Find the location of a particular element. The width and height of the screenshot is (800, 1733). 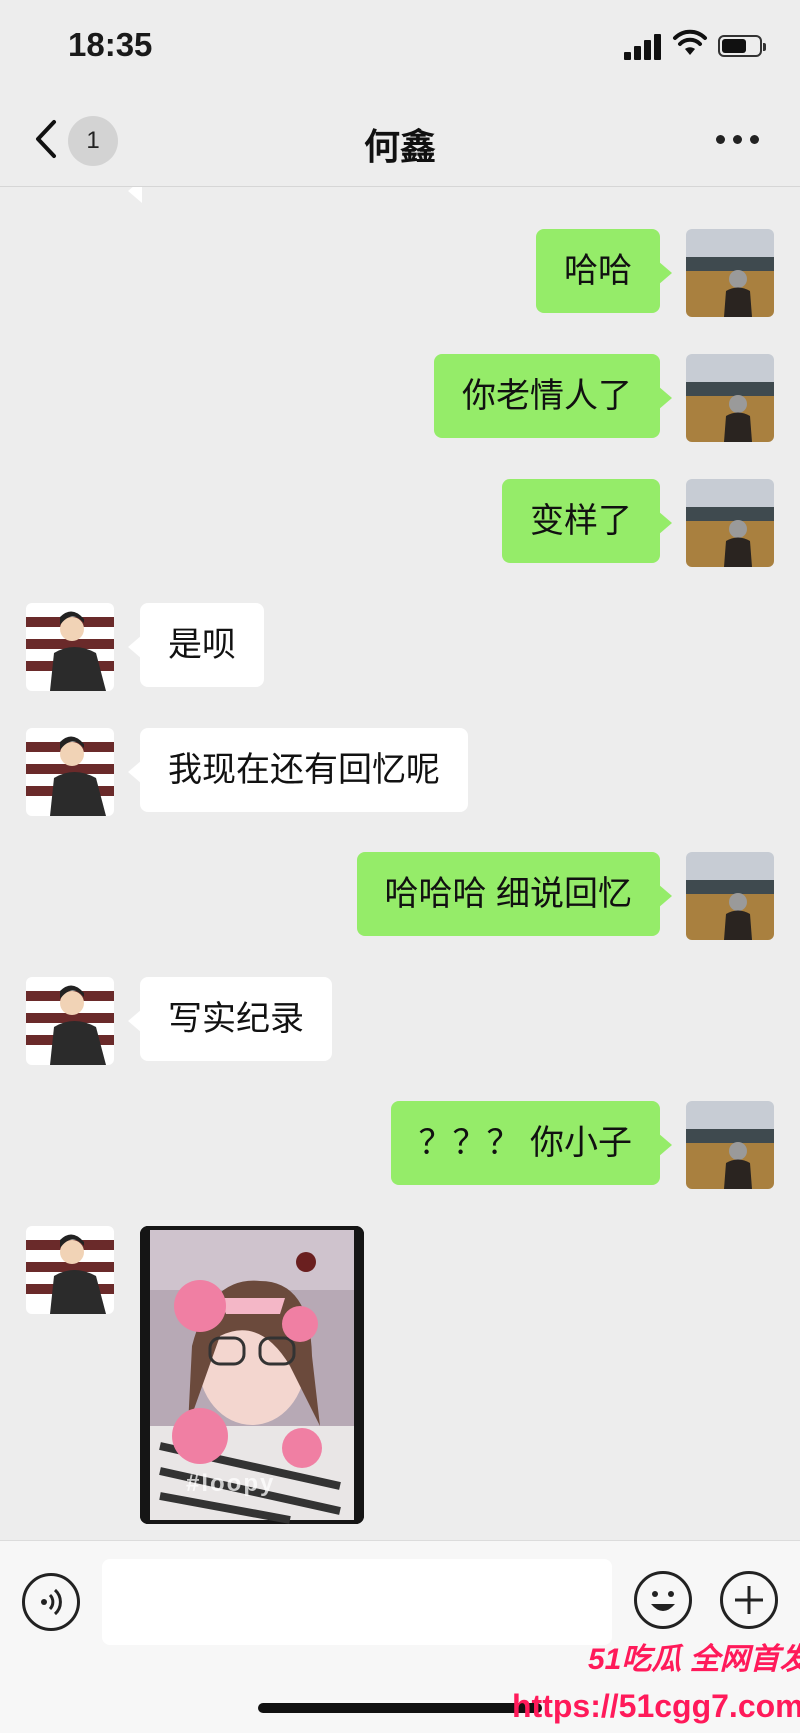

status-bar: 18:35 is located at coordinates (400, 45).